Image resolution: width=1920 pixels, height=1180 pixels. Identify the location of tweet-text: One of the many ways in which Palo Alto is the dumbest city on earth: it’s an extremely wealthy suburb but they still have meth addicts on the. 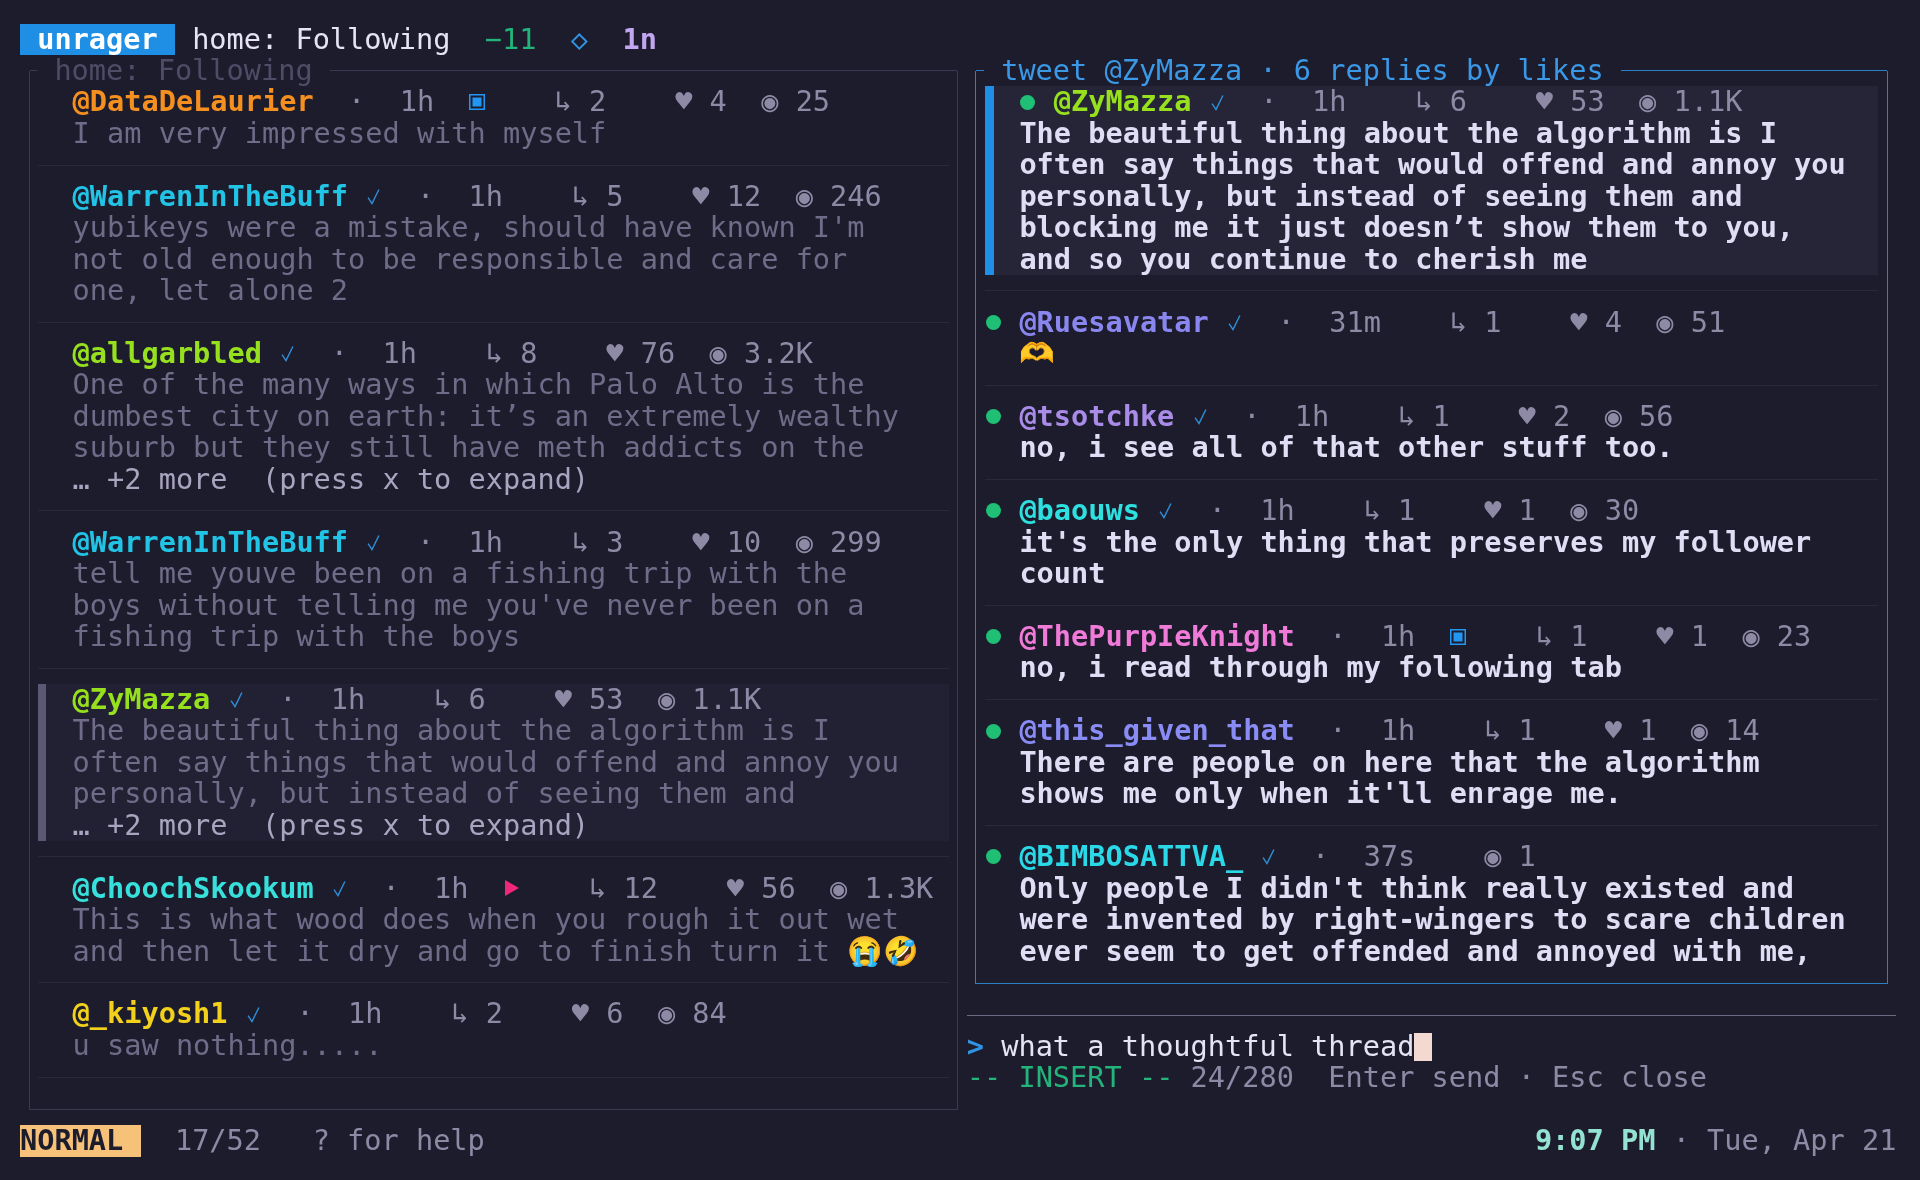
(486, 416).